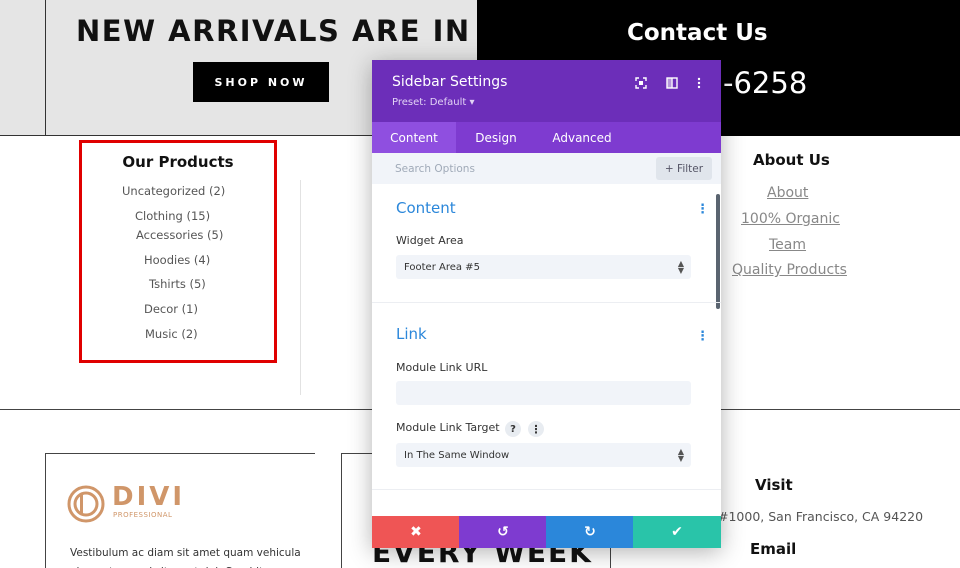 The width and height of the screenshot is (960, 568). I want to click on logo-wordmark: DIVI, so click(149, 497).